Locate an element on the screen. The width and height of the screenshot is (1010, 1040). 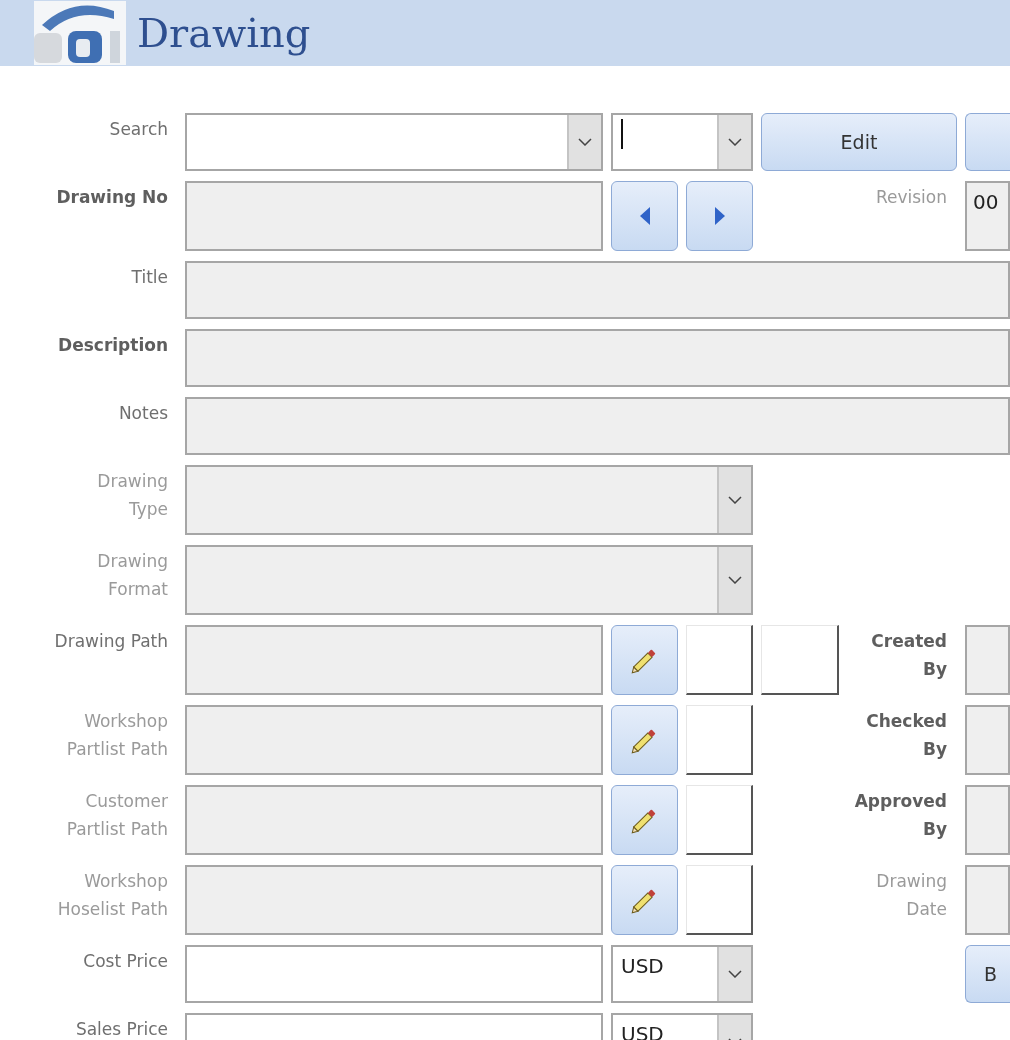
next-button is located at coordinates (719, 216).